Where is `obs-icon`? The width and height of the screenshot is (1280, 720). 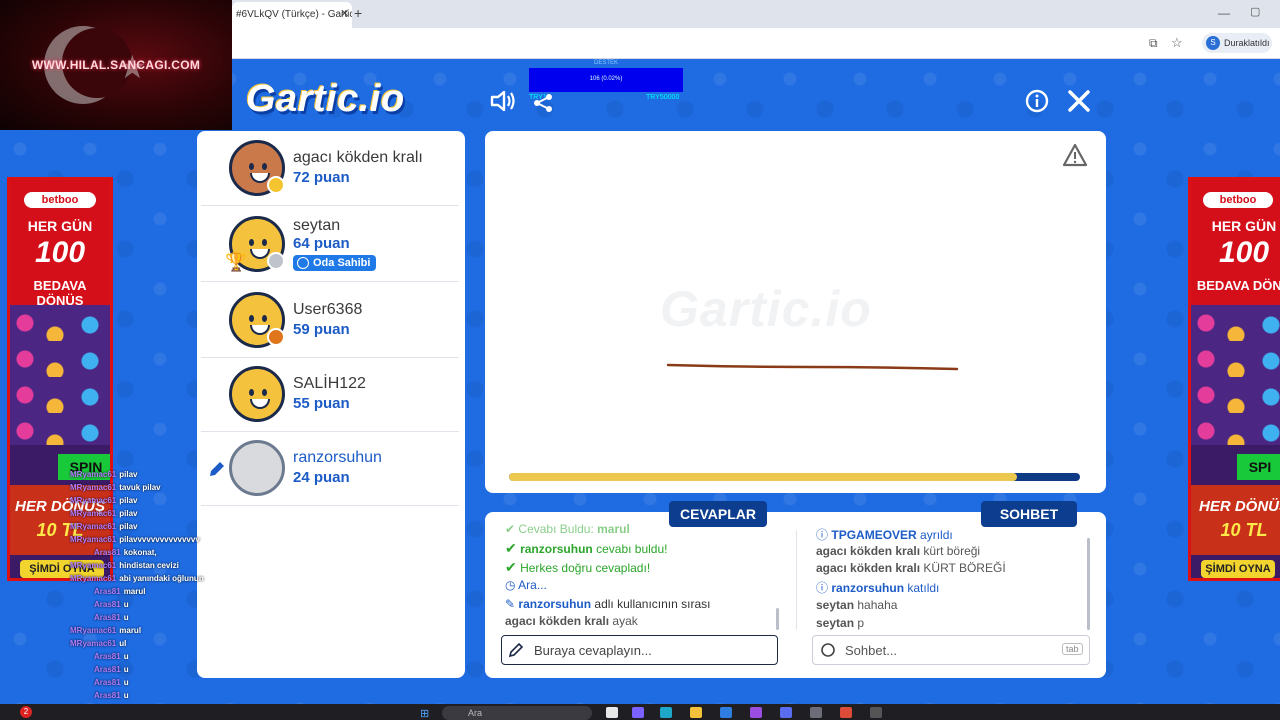
obs-icon is located at coordinates (816, 712).